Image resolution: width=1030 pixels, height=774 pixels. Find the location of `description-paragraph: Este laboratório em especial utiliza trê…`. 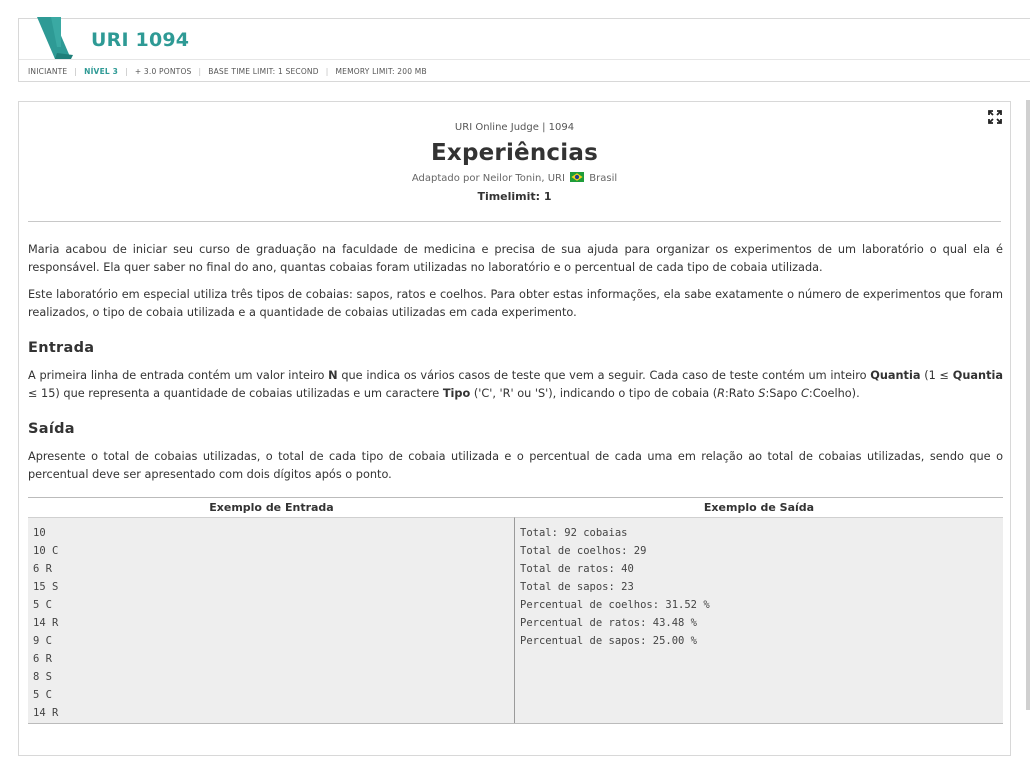

description-paragraph: Este laboratório em especial utiliza trê… is located at coordinates (515, 303).